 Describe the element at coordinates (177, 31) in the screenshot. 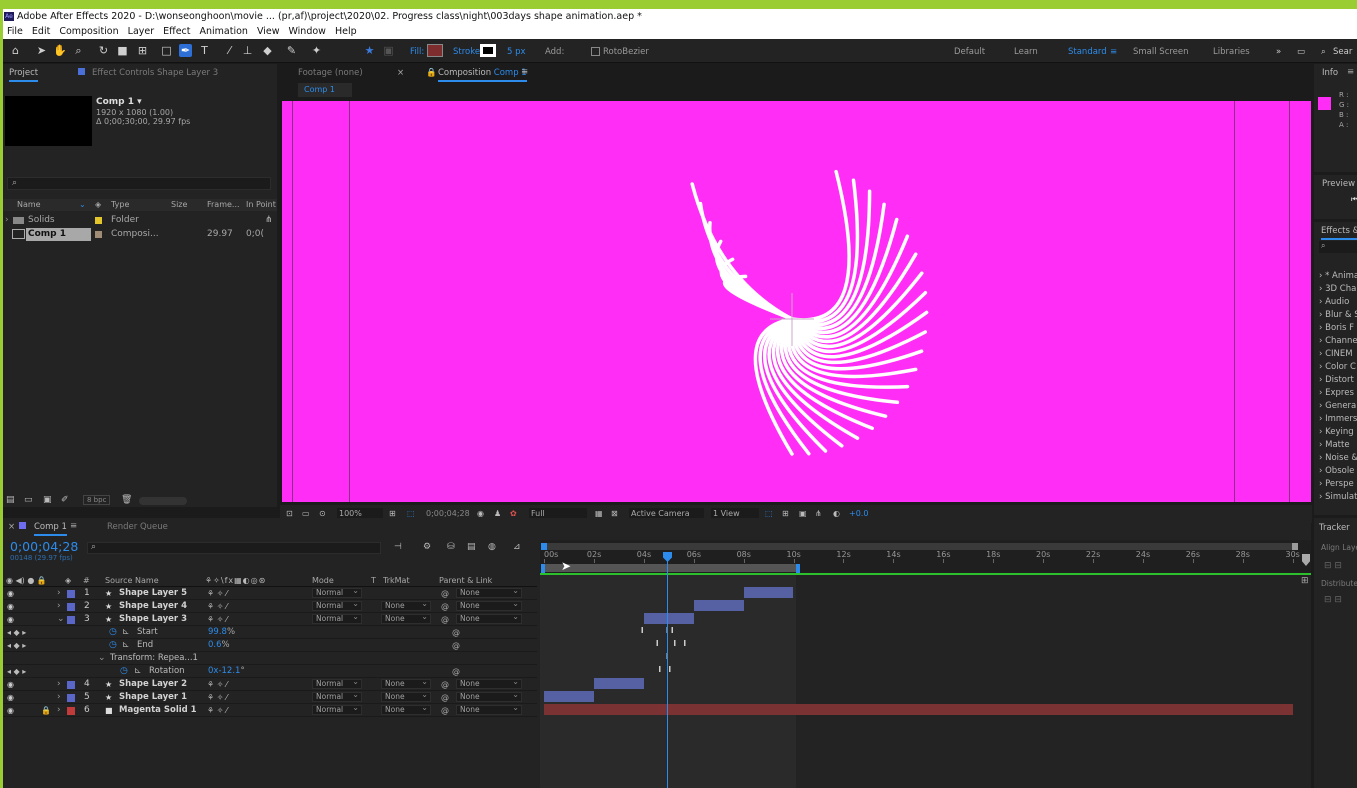

I see `menu-effect: Effect` at that location.